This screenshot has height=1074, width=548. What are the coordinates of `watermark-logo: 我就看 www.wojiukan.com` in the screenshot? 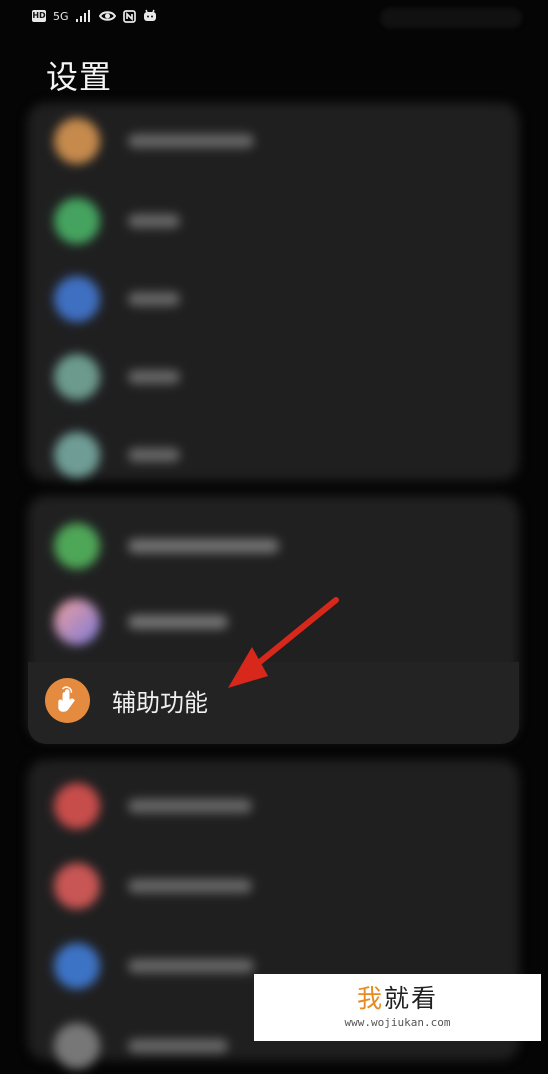 It's located at (397, 1007).